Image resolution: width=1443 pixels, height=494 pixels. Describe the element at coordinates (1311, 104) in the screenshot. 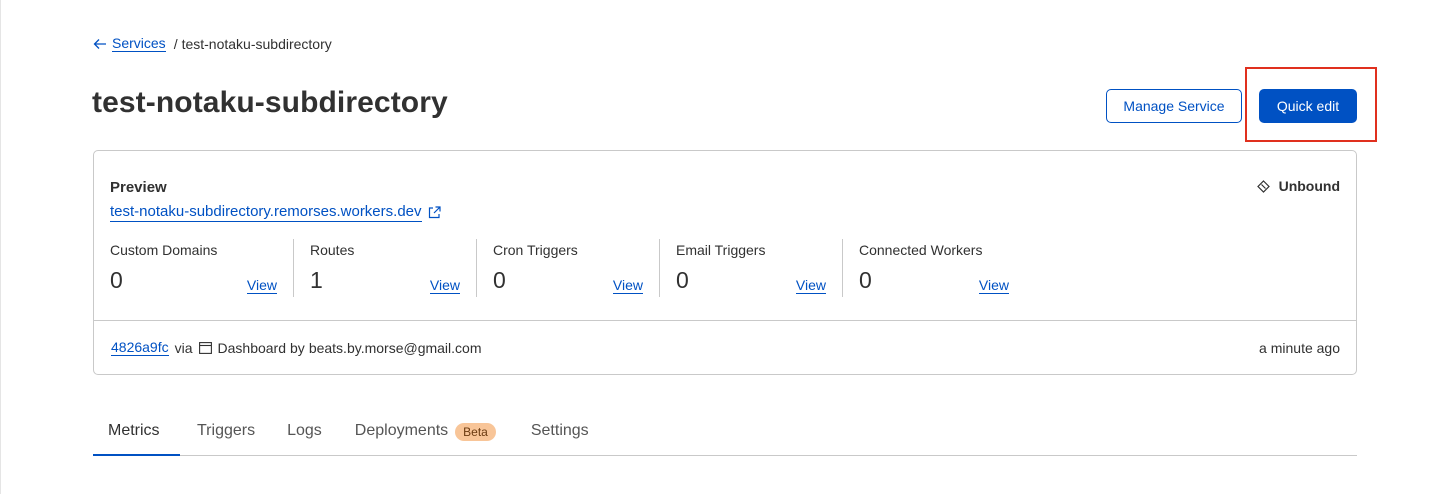

I see `highlight-annotation` at that location.